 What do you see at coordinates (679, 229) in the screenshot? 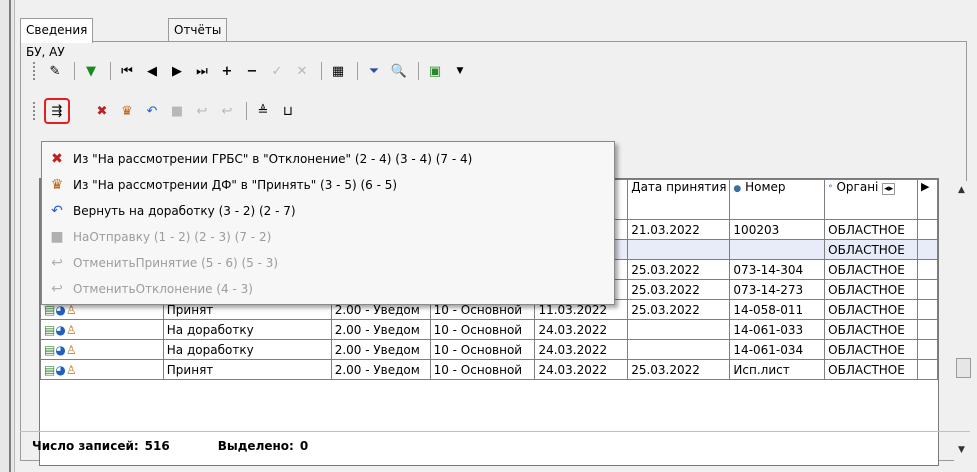
I see `cell-date-accept: 21.03.2022` at bounding box center [679, 229].